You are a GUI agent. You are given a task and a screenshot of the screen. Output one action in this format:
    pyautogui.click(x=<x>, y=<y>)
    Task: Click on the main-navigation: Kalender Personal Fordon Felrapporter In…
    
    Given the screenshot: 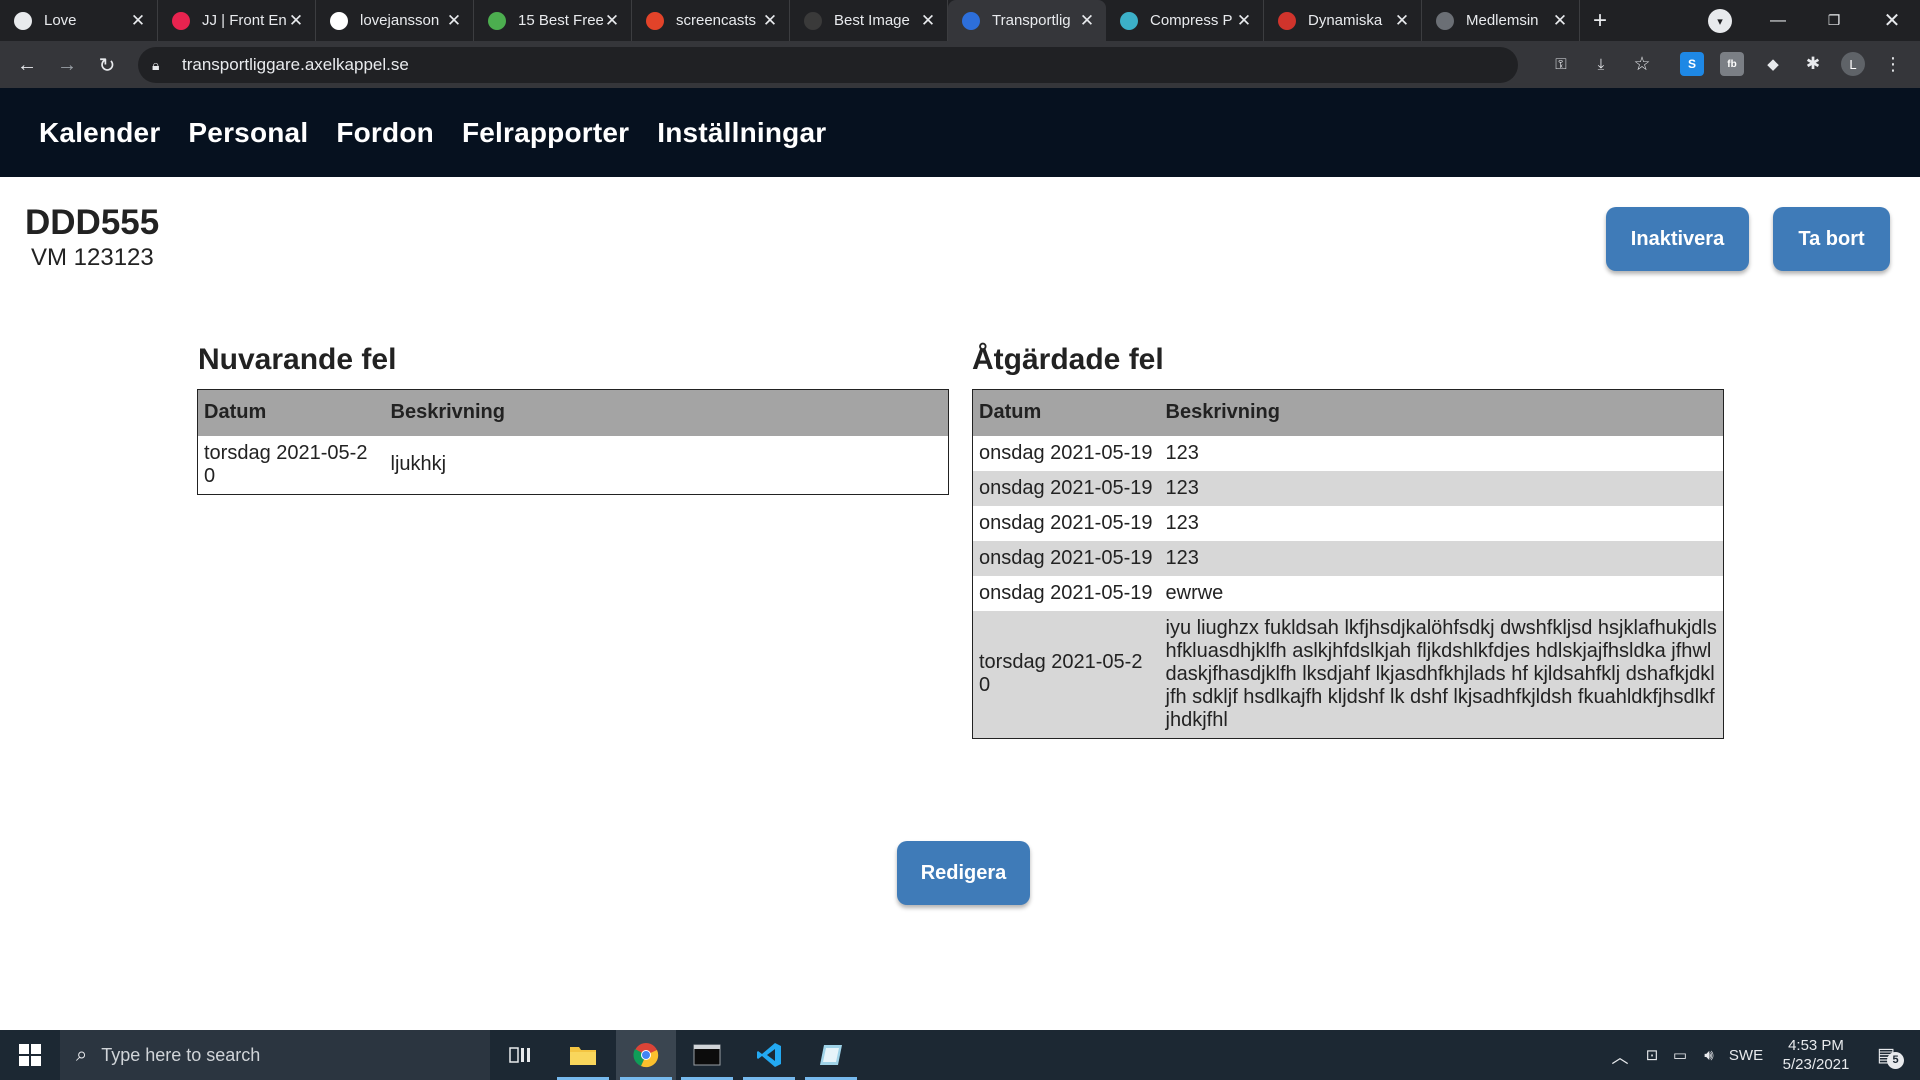 What is the action you would take?
    pyautogui.click(x=960, y=132)
    